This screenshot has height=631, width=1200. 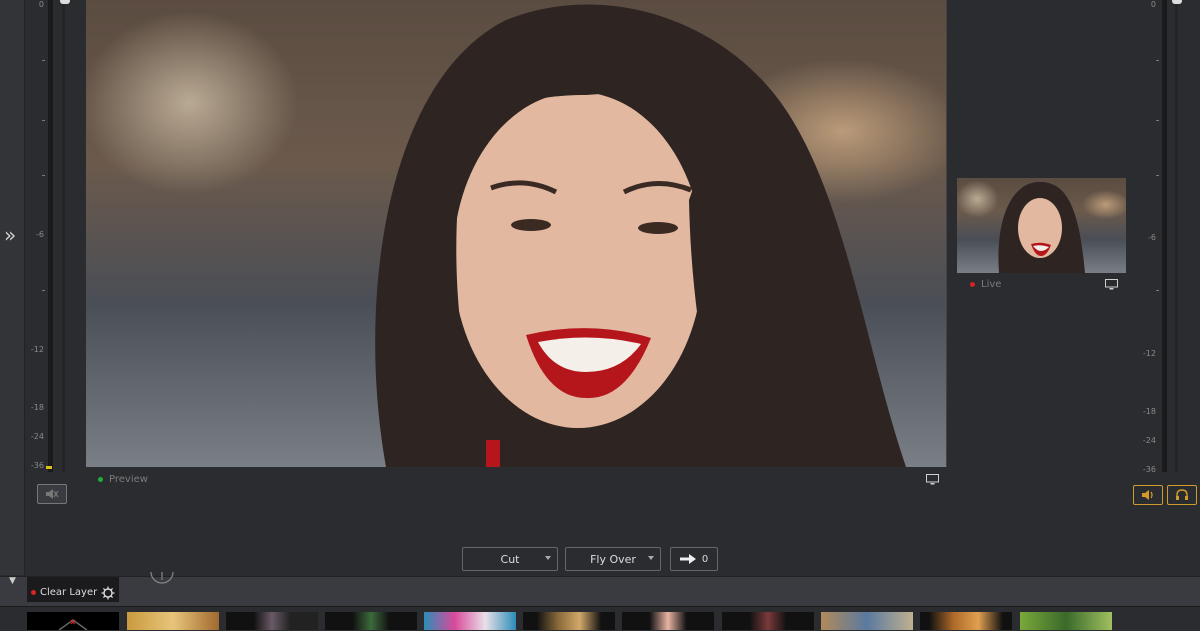 I want to click on take-transition-value: 0, so click(x=705, y=559).